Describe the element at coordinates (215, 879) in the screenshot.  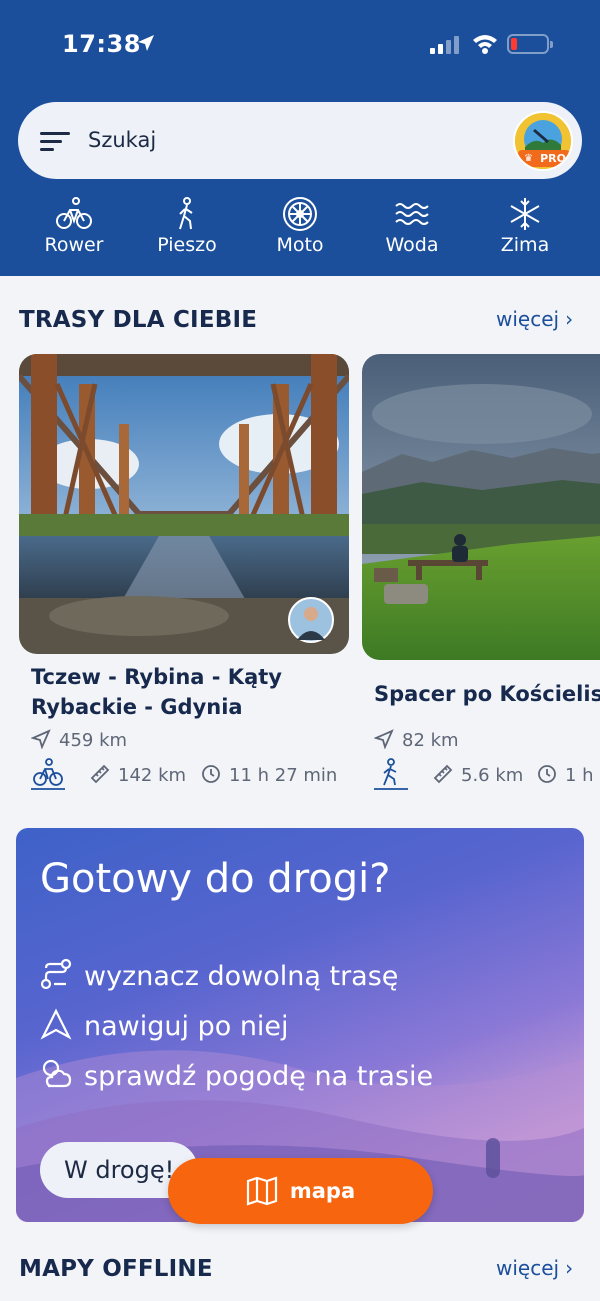
I see `promo-title: Gotowy do drogi?` at that location.